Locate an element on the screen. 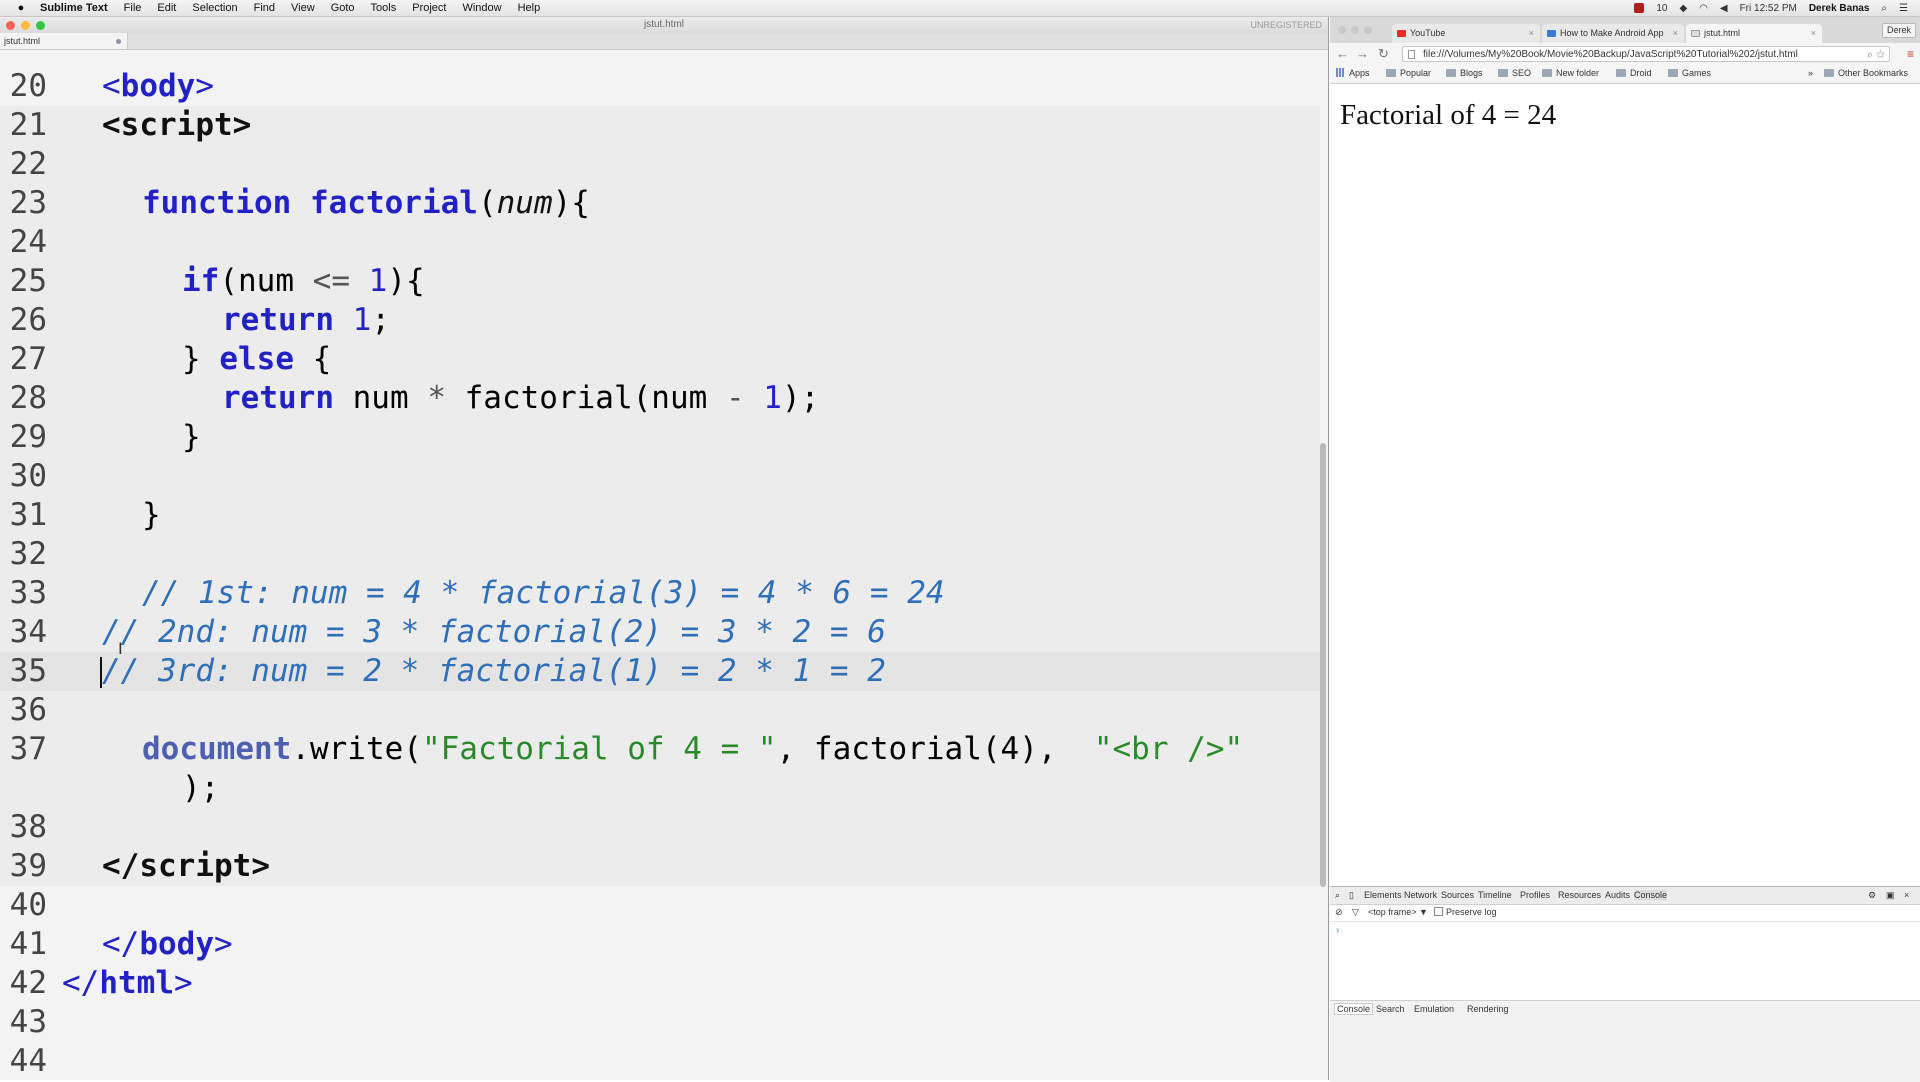  console-prompt: › is located at coordinates (1337, 930).